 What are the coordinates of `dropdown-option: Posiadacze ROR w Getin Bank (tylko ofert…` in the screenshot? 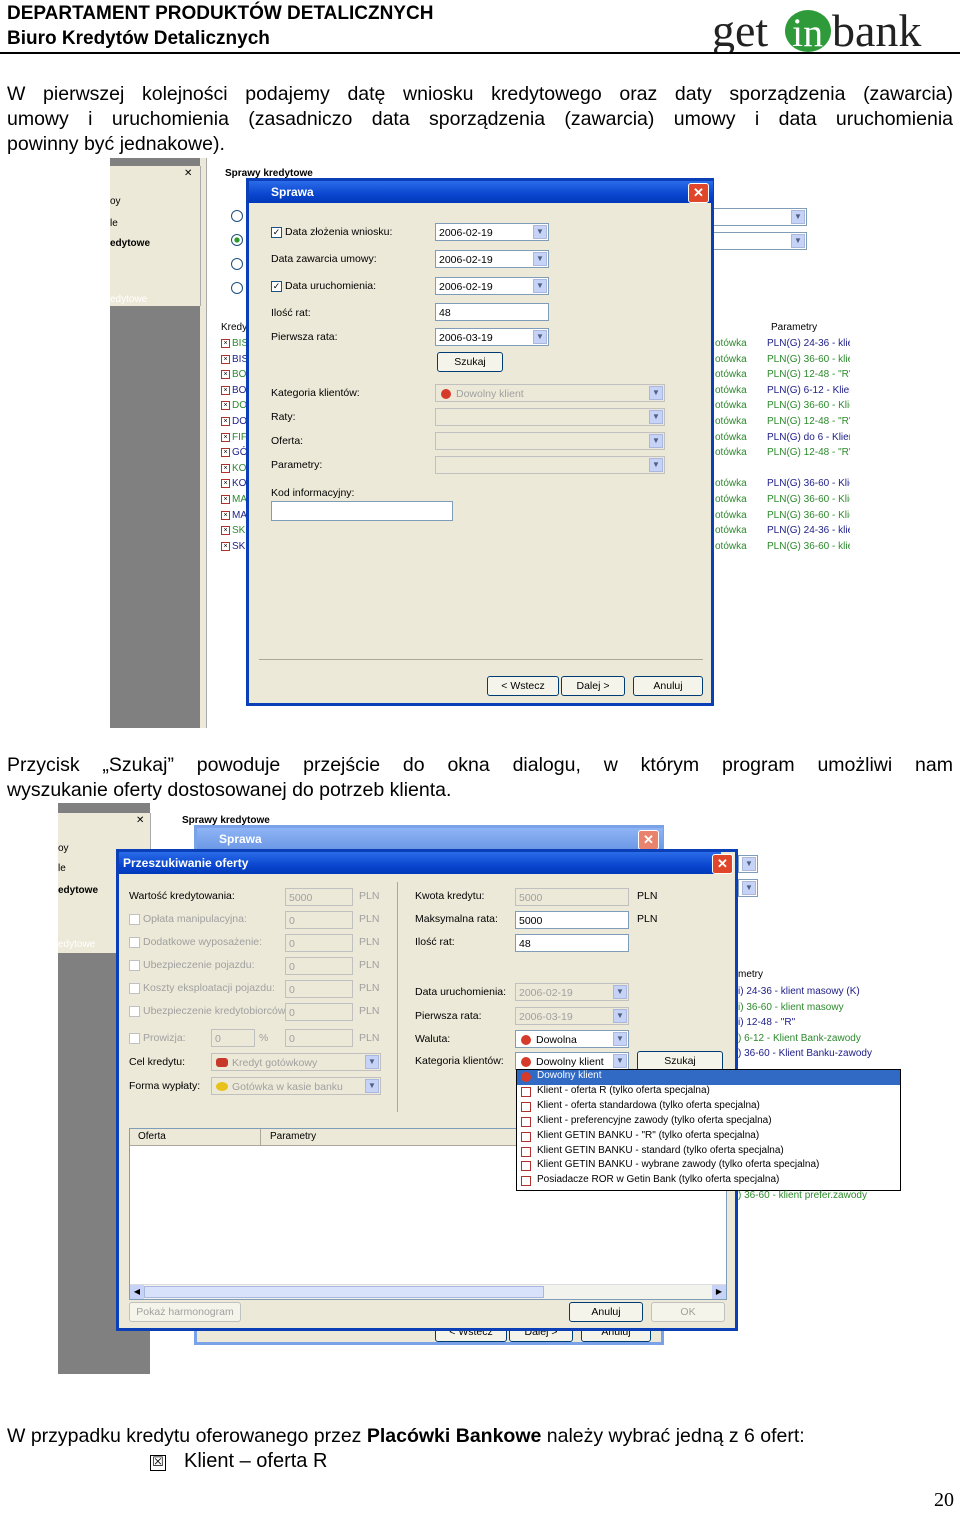 It's located at (708, 1181).